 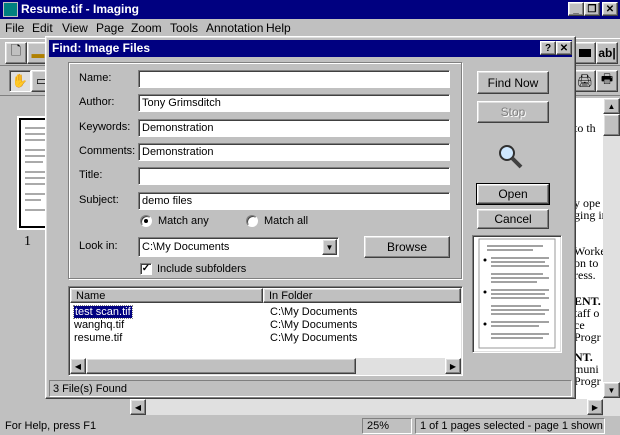 What do you see at coordinates (166, 295) in the screenshot?
I see `column-header-name: Name` at bounding box center [166, 295].